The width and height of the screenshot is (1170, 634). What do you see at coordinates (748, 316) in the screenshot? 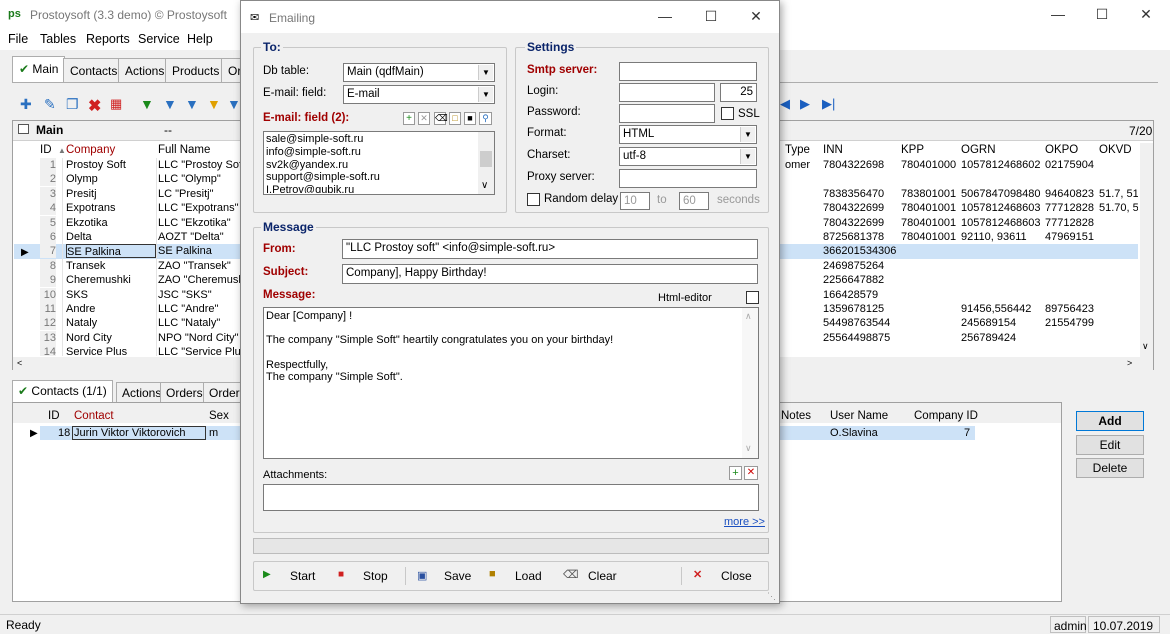
I see `scroll-up-icon: ∧` at bounding box center [748, 316].